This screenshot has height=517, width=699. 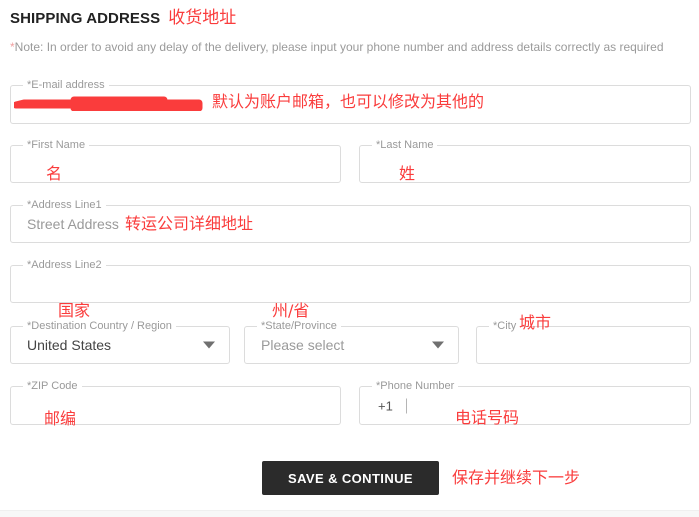 What do you see at coordinates (525, 161) in the screenshot?
I see `last-name-field: *Last Name` at bounding box center [525, 161].